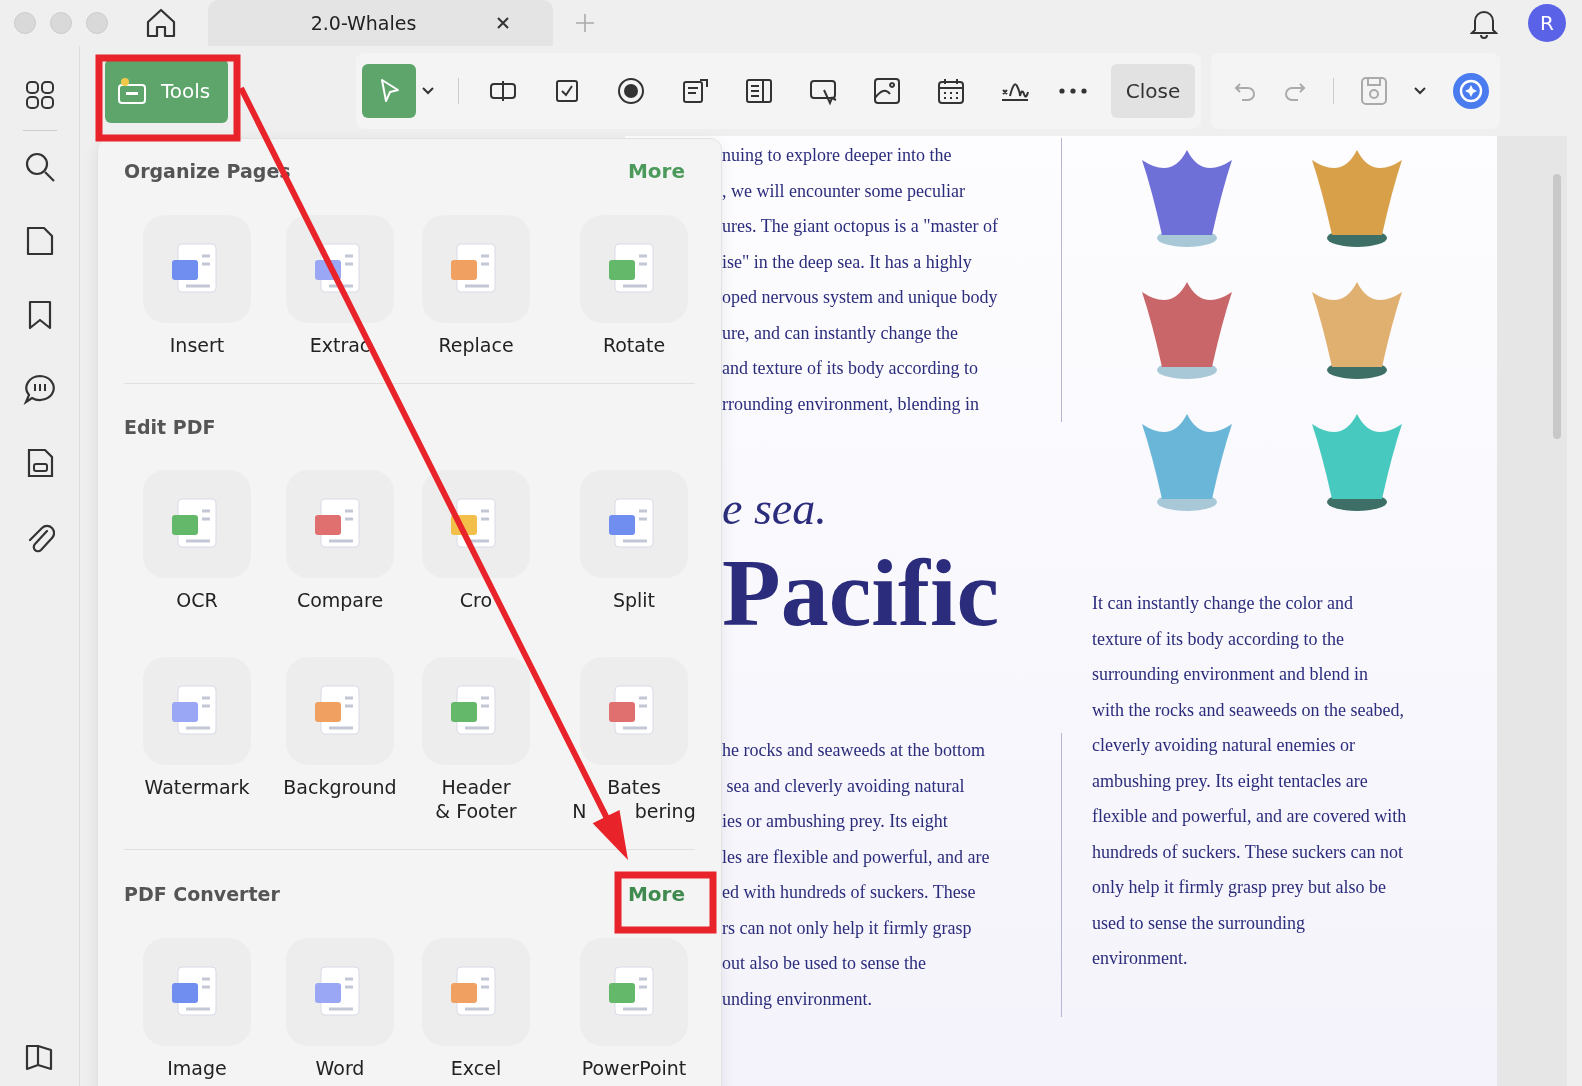 This screenshot has height=1086, width=1582. I want to click on document-tab: 2.0-Whales, so click(380, 23).